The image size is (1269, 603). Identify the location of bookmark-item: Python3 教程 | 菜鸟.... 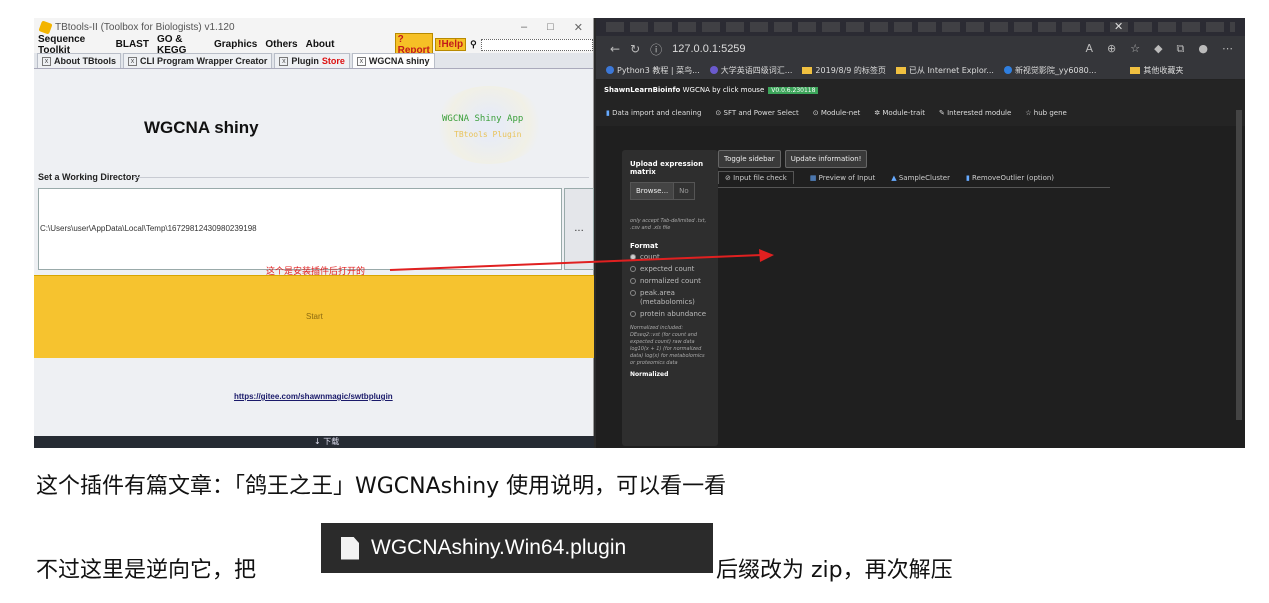
(653, 70).